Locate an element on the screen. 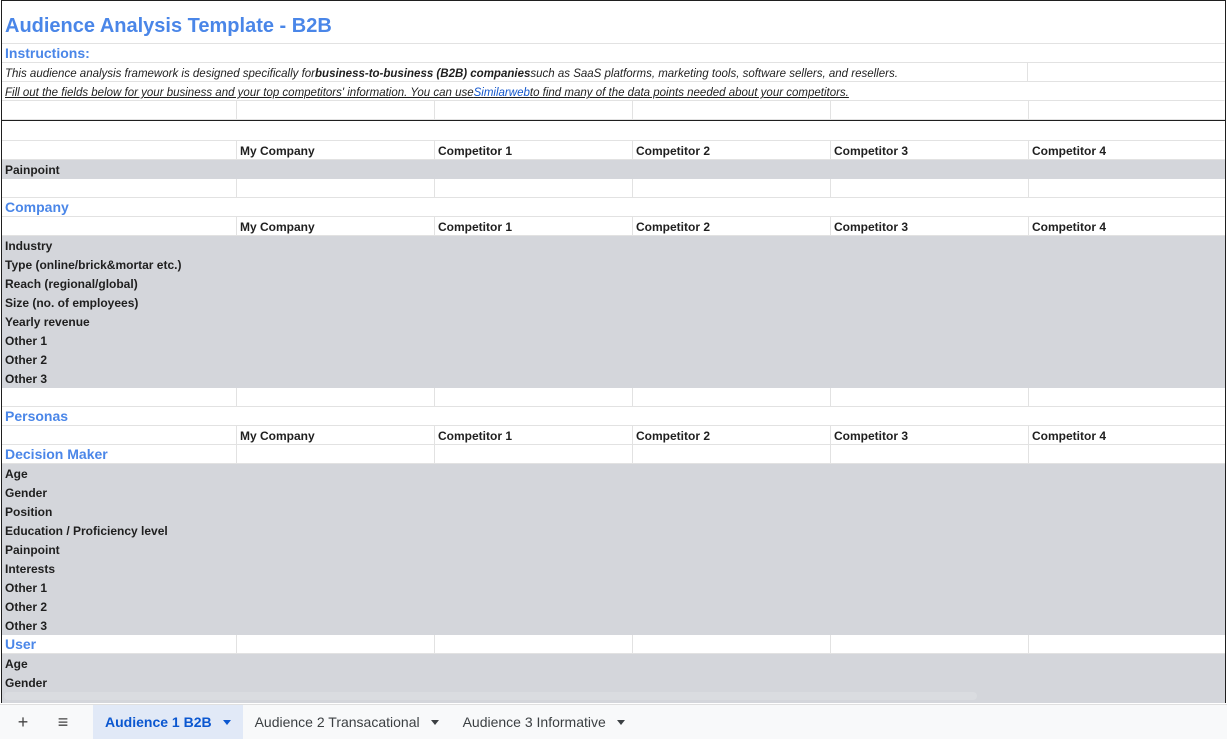 The image size is (1227, 739). company-row-label: Other 2 is located at coordinates (26, 360).